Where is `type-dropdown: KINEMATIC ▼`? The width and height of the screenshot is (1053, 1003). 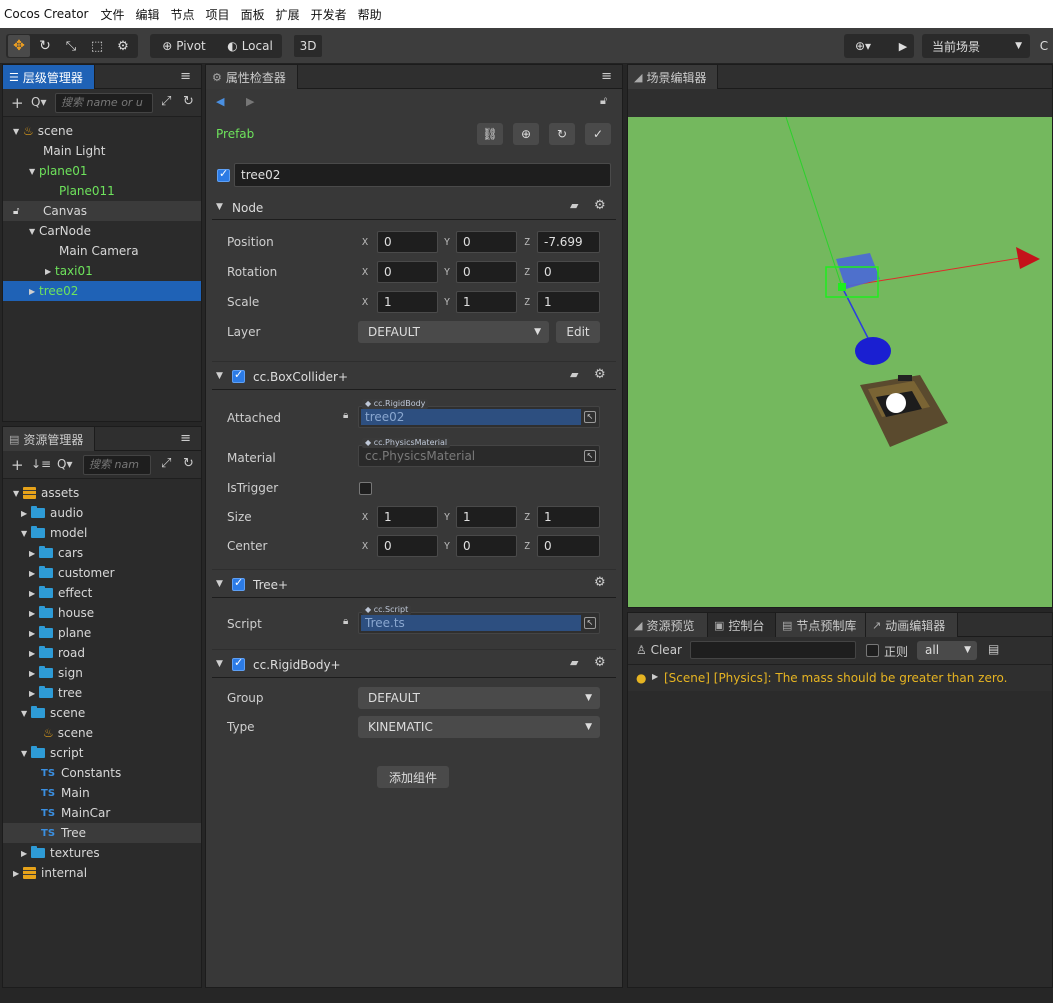
type-dropdown: KINEMATIC ▼ is located at coordinates (479, 727).